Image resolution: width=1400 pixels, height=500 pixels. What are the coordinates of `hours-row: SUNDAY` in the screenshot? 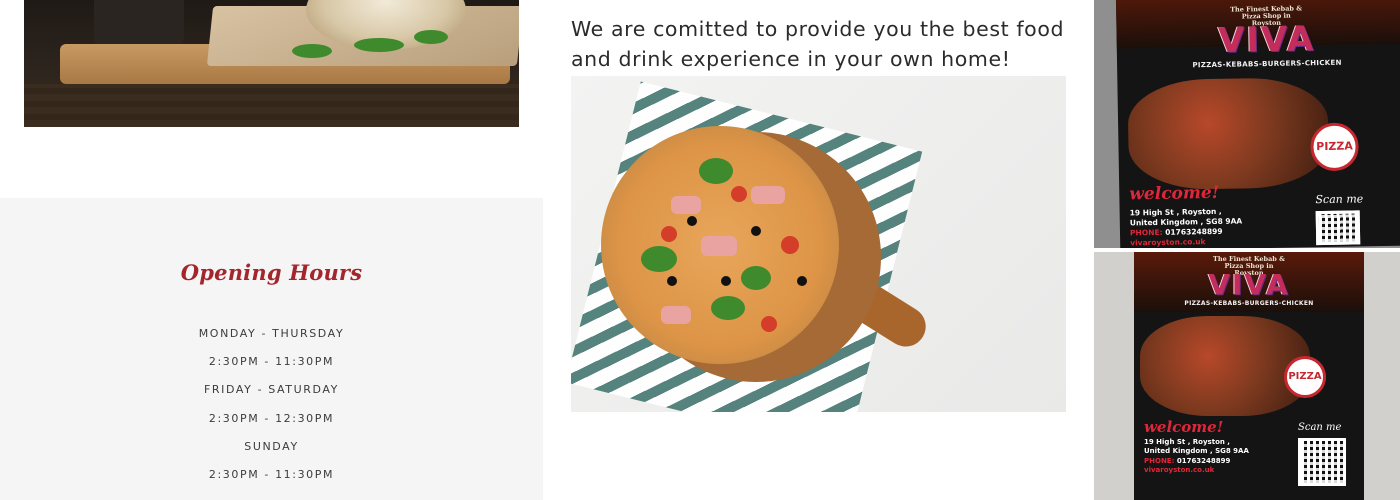 It's located at (271, 446).